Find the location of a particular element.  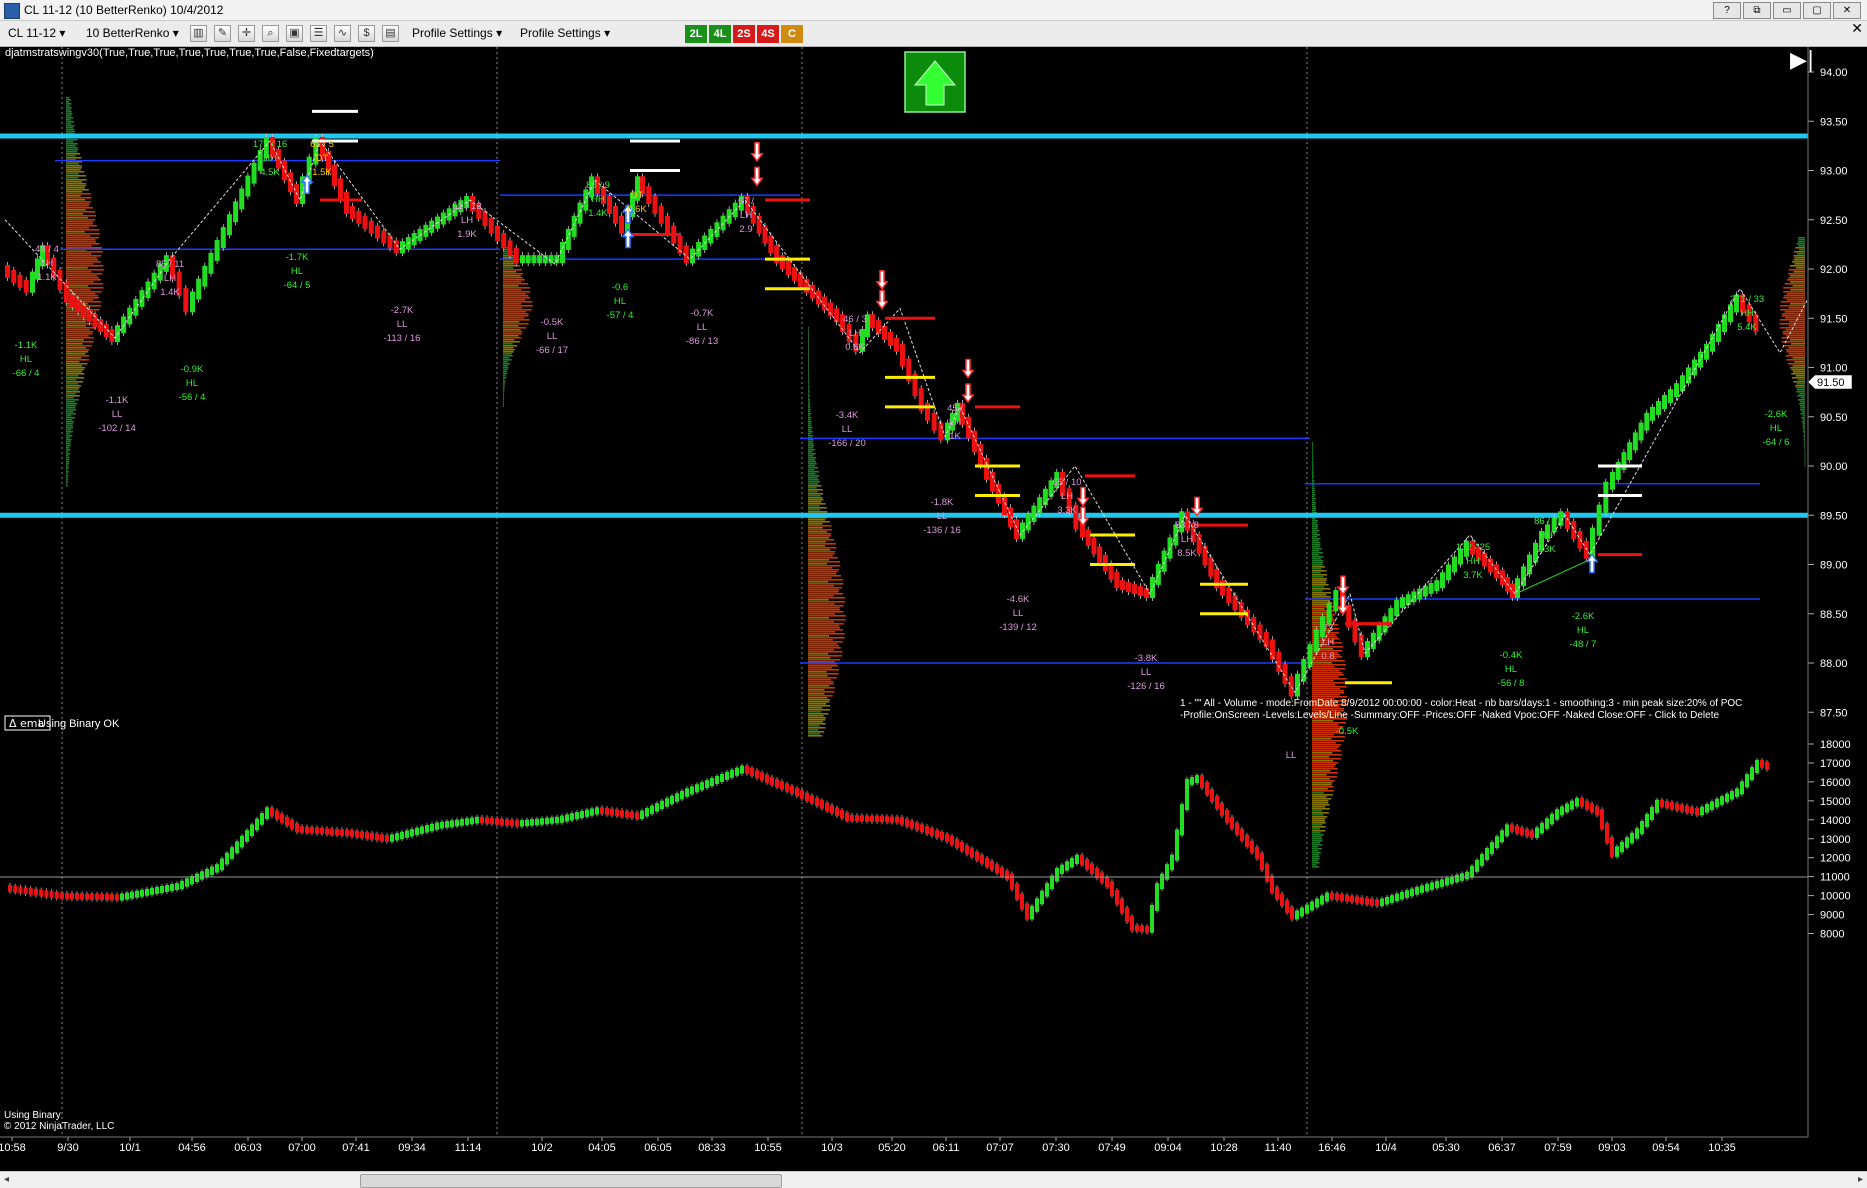

instrument-selector: CL 11-12 ▾ is located at coordinates (36, 33).